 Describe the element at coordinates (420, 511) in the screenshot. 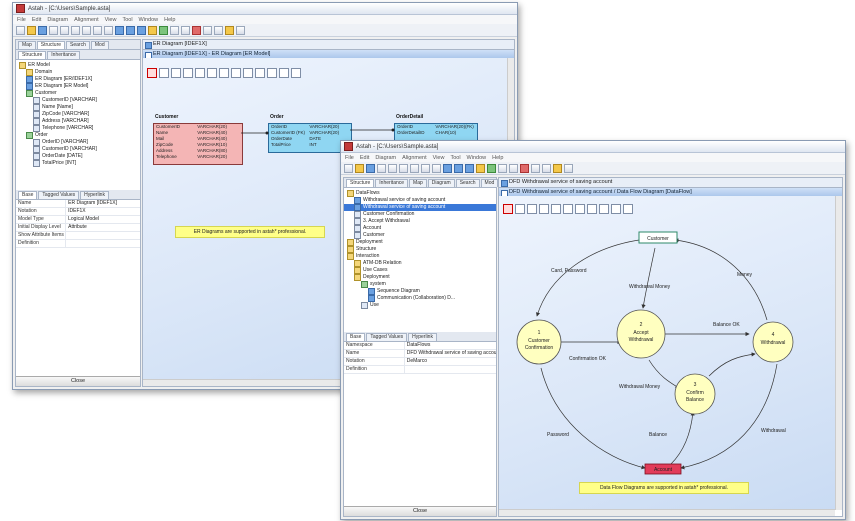

I see `dfd-close-button: Close` at that location.